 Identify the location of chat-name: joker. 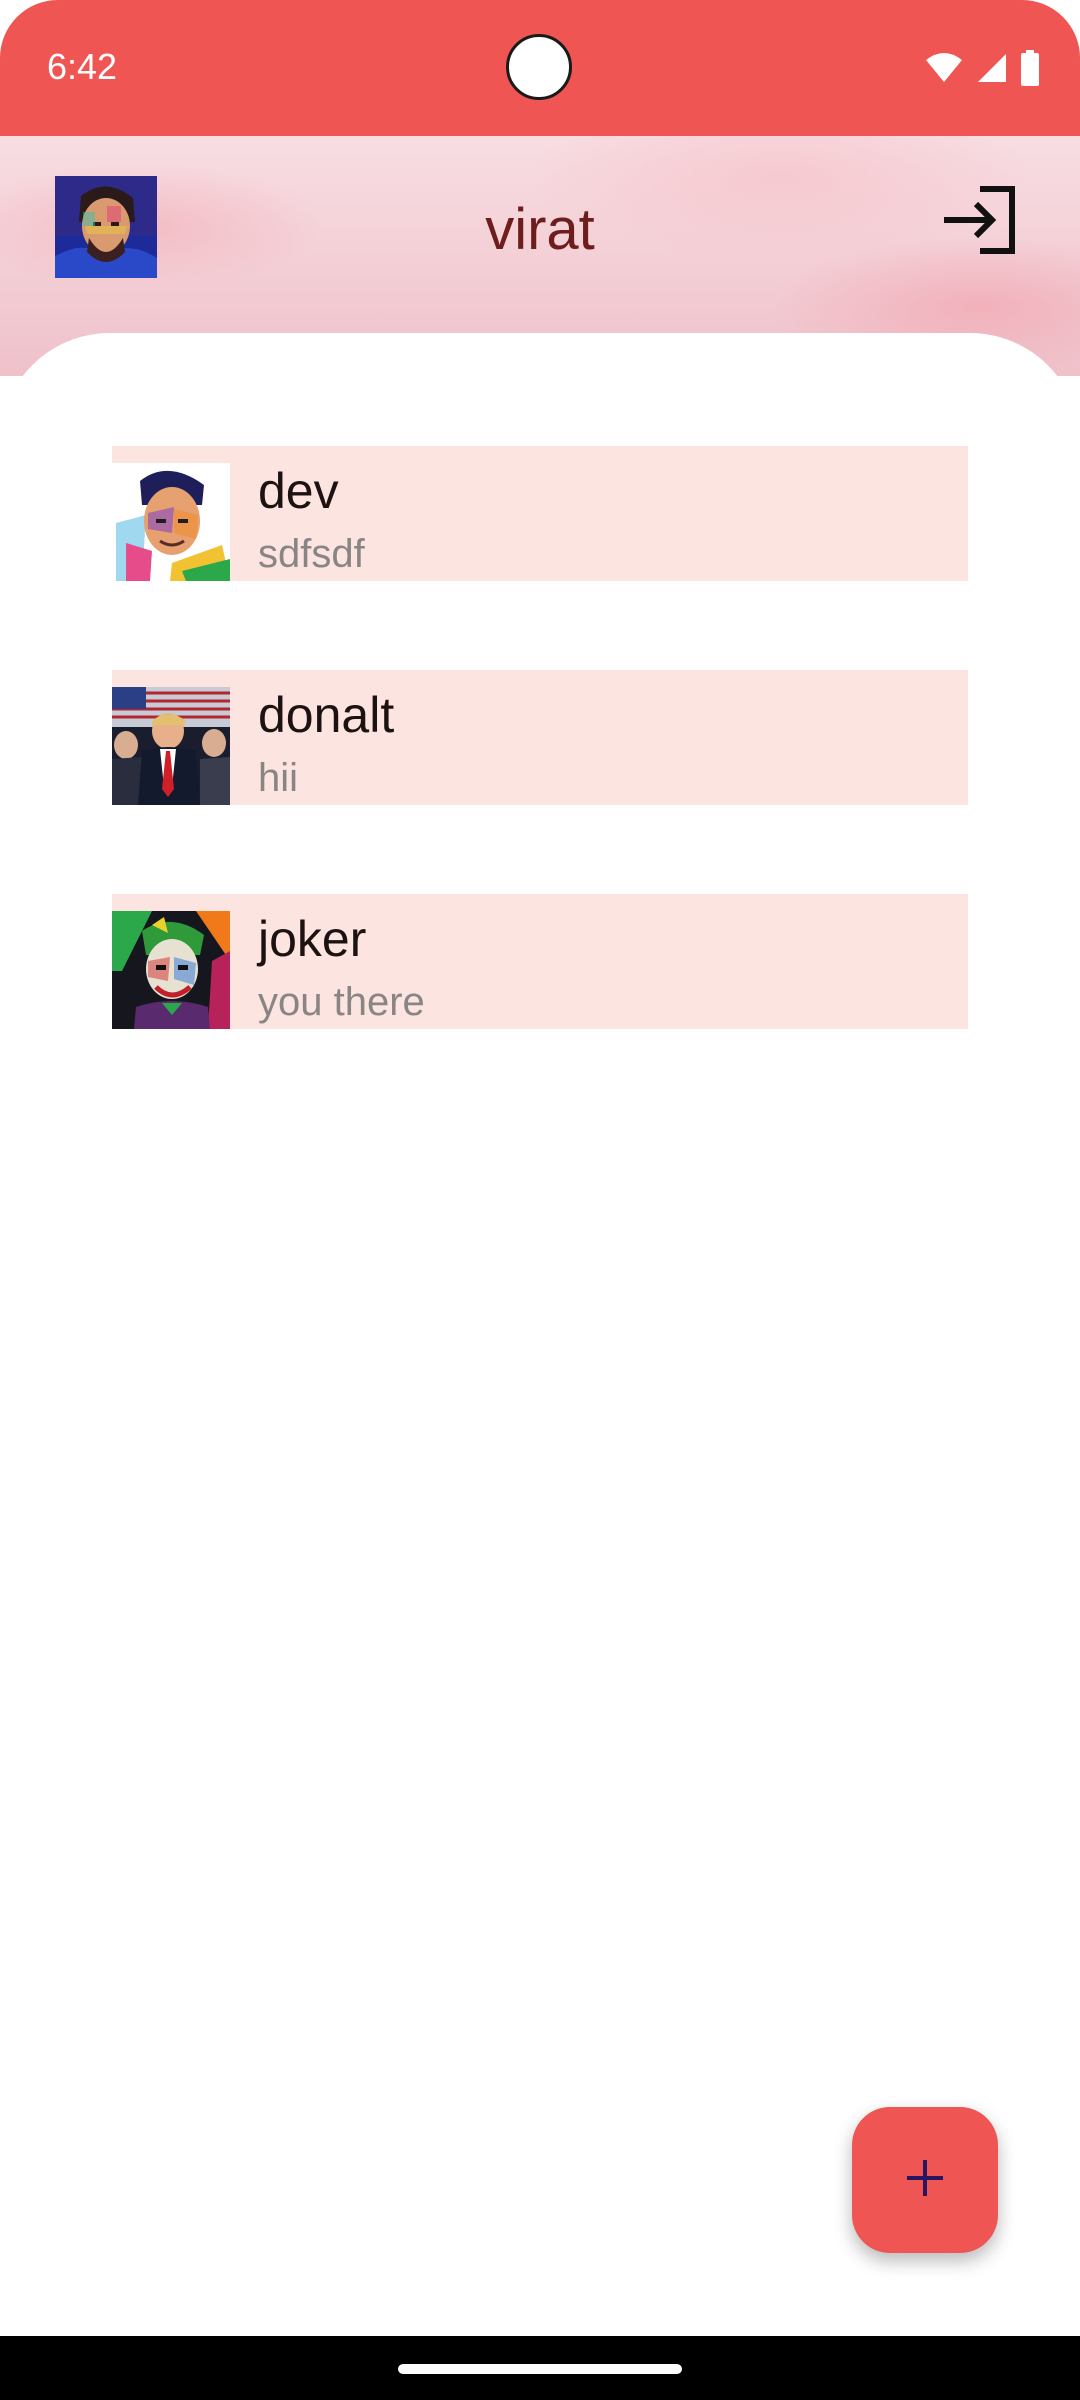
(312, 939).